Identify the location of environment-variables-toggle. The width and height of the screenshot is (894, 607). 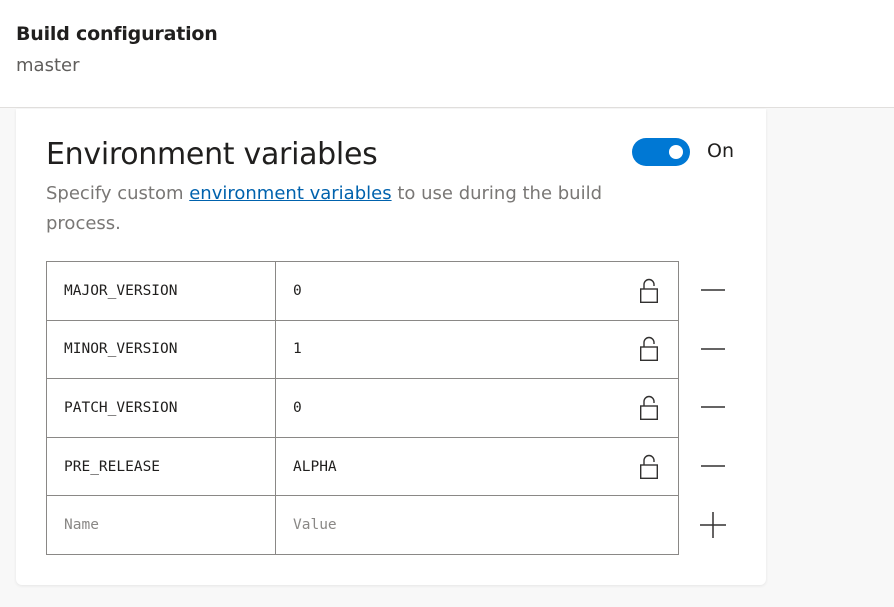
(661, 152).